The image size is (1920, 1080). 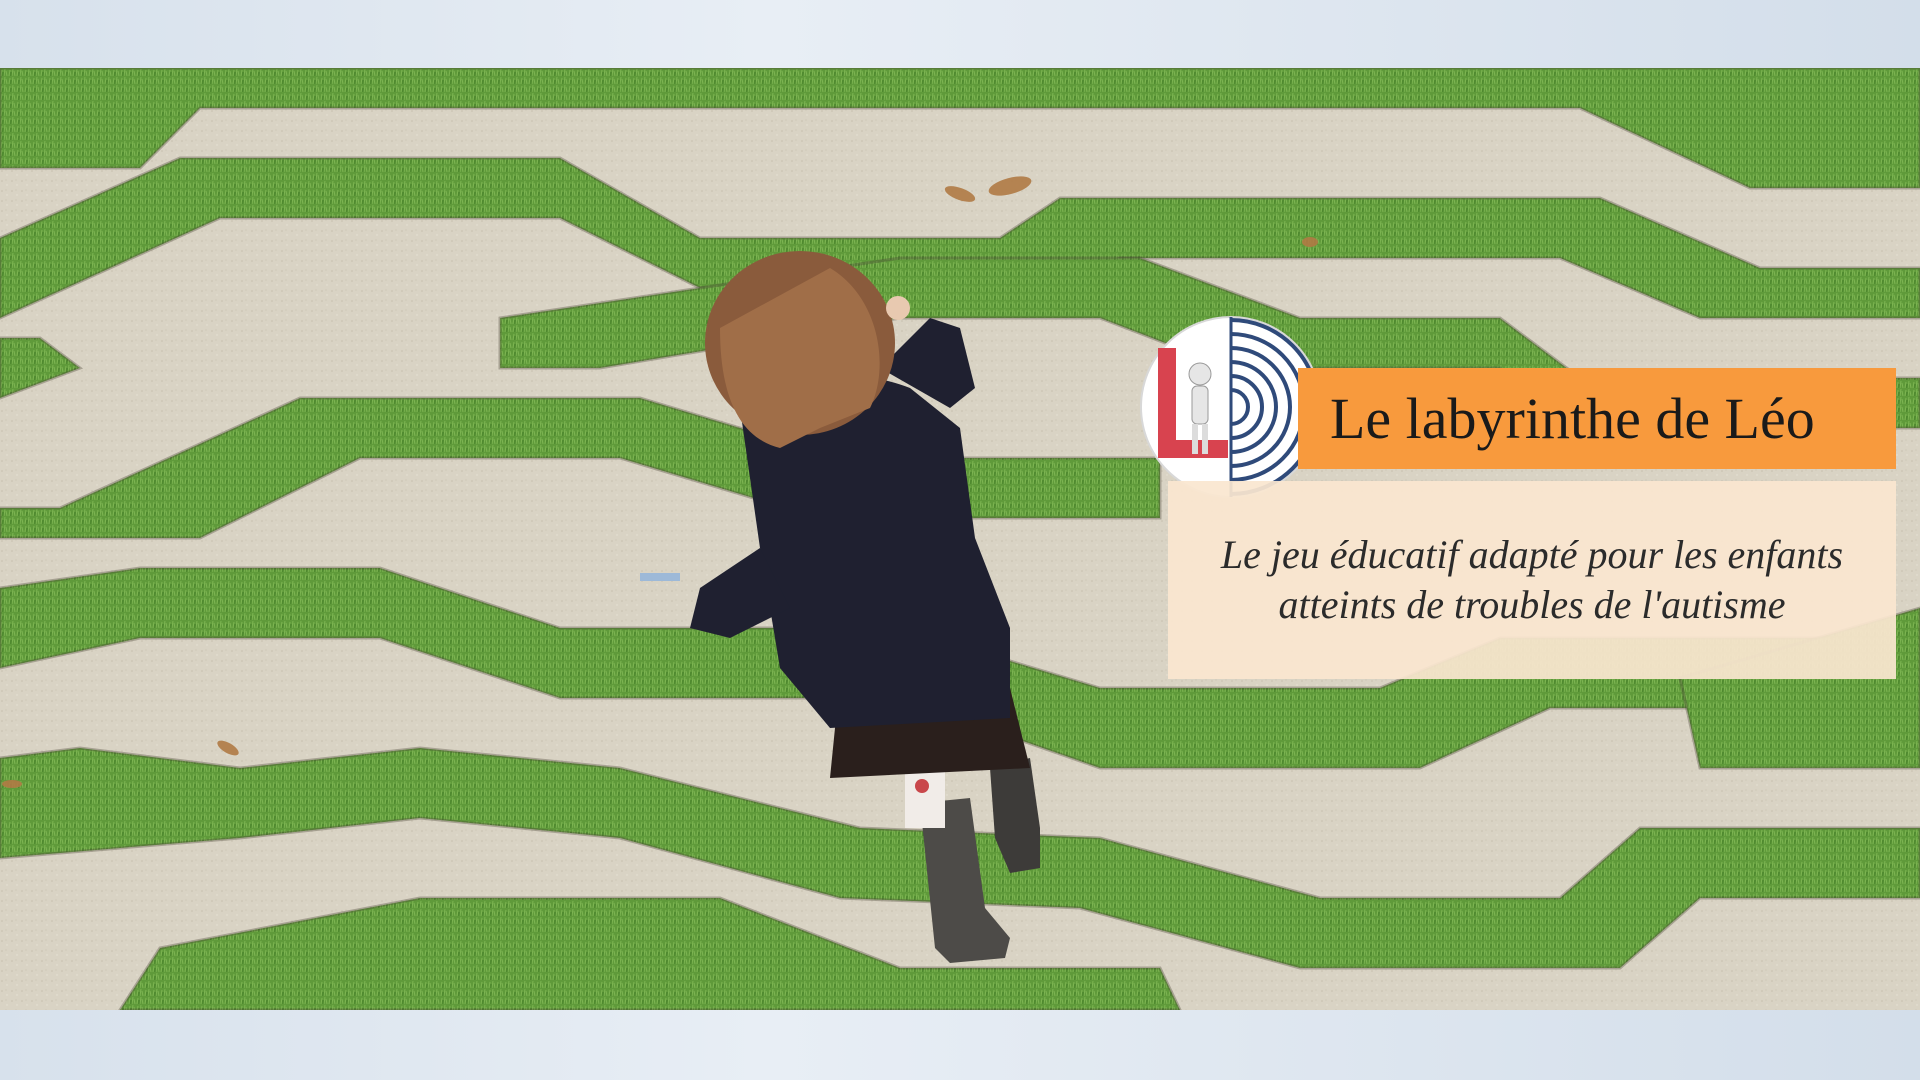 What do you see at coordinates (960, 34) in the screenshot?
I see `top-frame-band` at bounding box center [960, 34].